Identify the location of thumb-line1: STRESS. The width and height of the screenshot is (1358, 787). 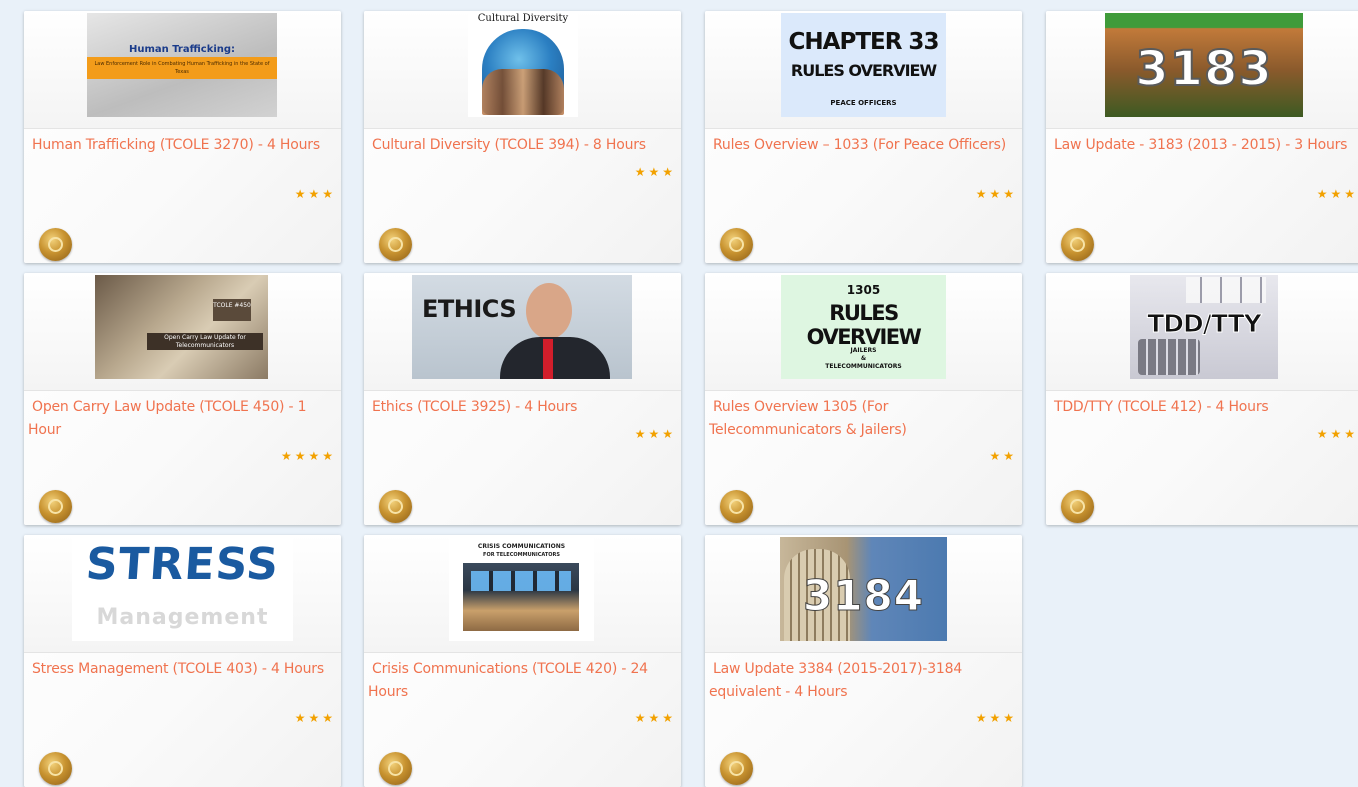
(182, 564).